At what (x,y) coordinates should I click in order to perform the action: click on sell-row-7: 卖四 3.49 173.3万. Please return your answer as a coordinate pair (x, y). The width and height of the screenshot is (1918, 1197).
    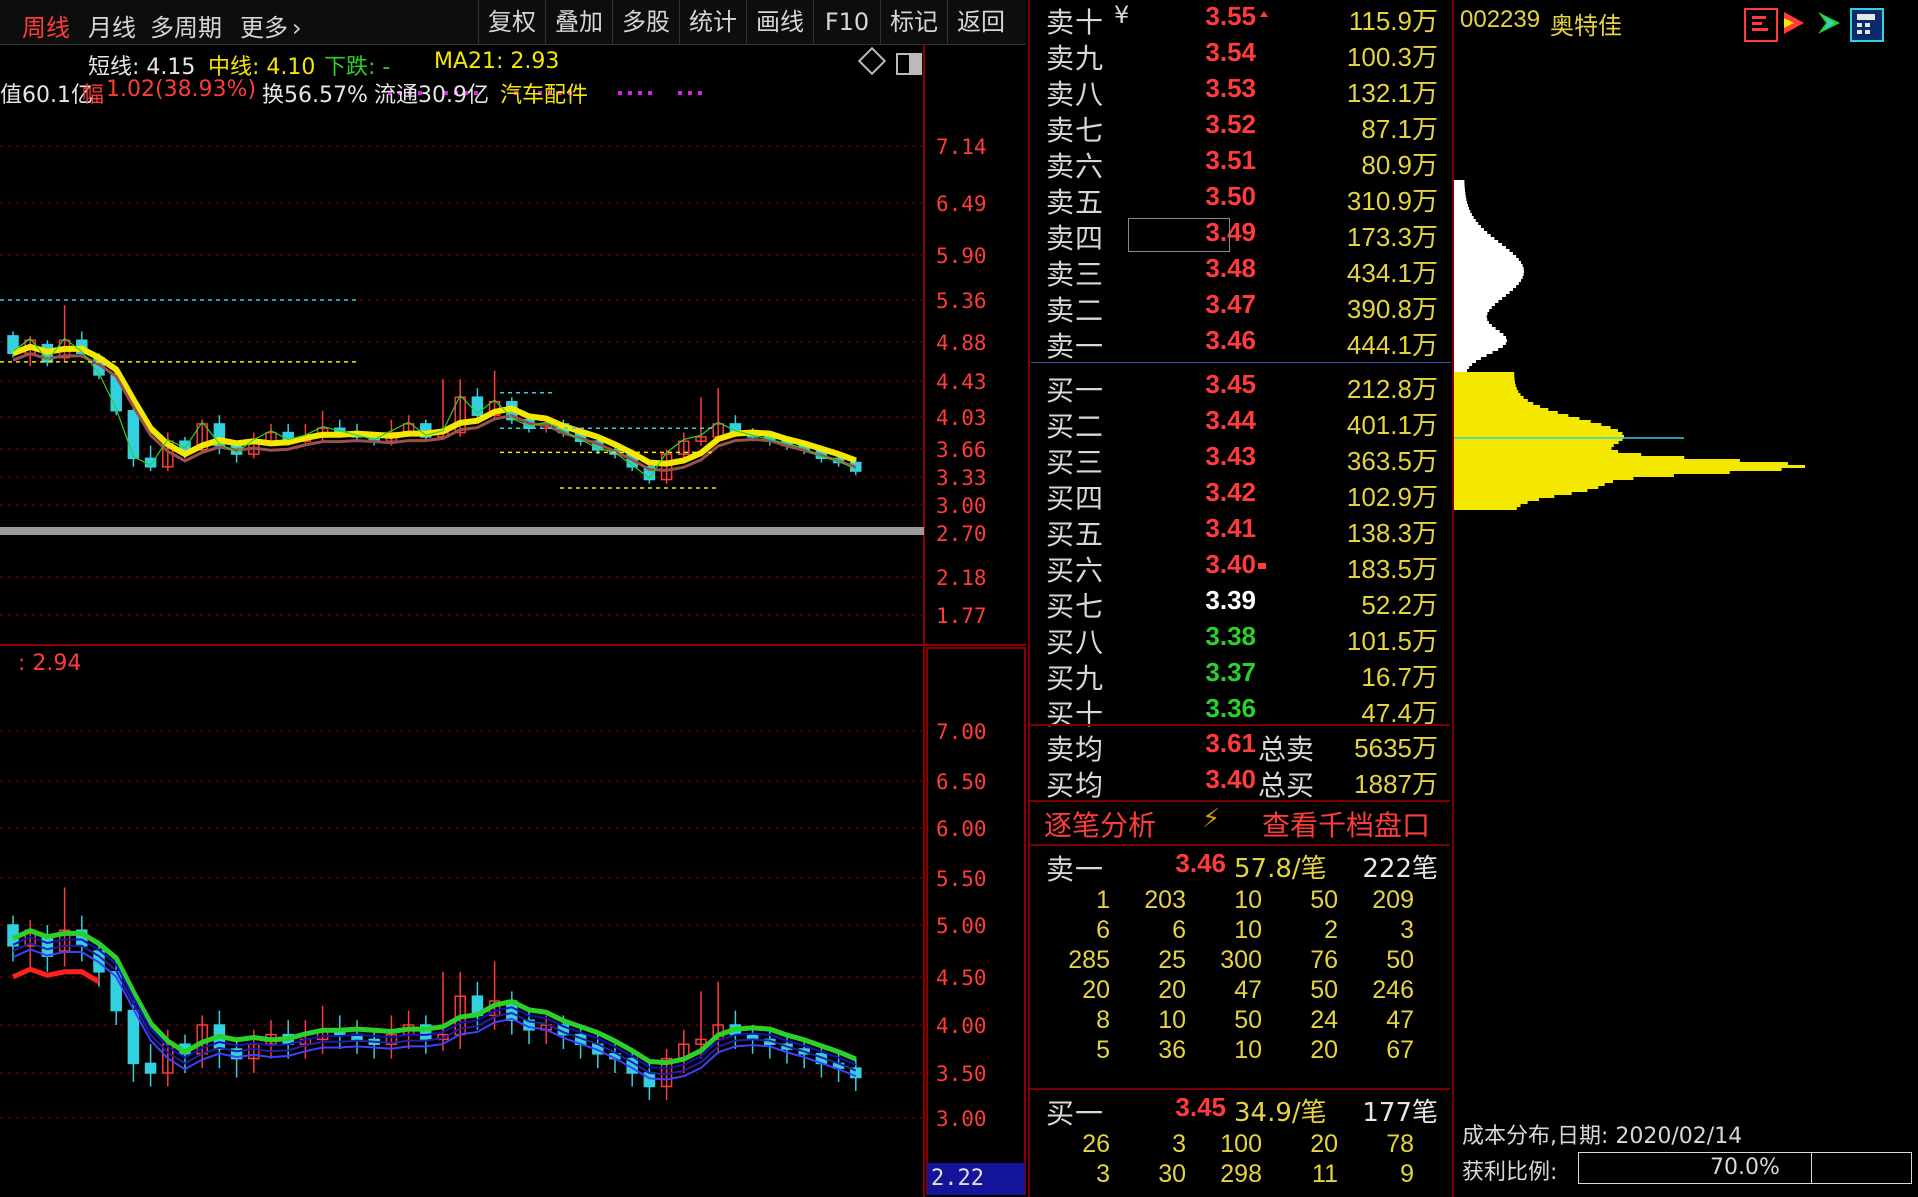
    Looking at the image, I should click on (1240, 236).